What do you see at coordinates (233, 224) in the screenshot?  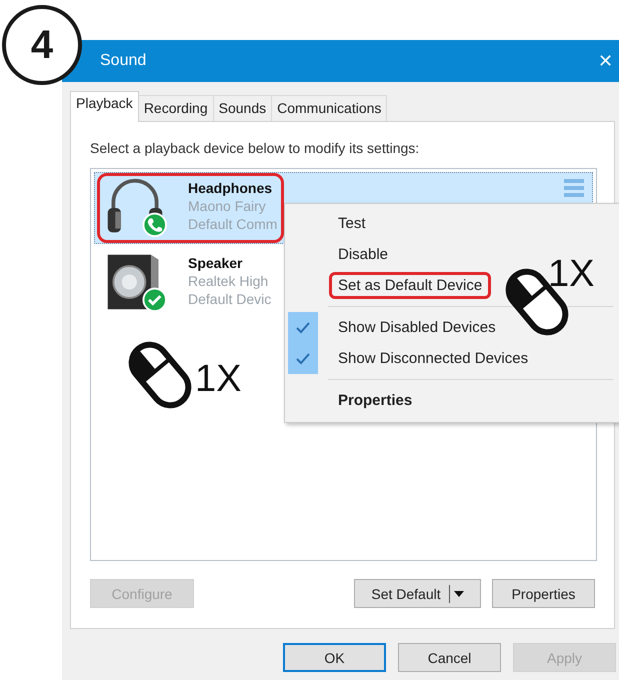 I see `device-status: Default Comm` at bounding box center [233, 224].